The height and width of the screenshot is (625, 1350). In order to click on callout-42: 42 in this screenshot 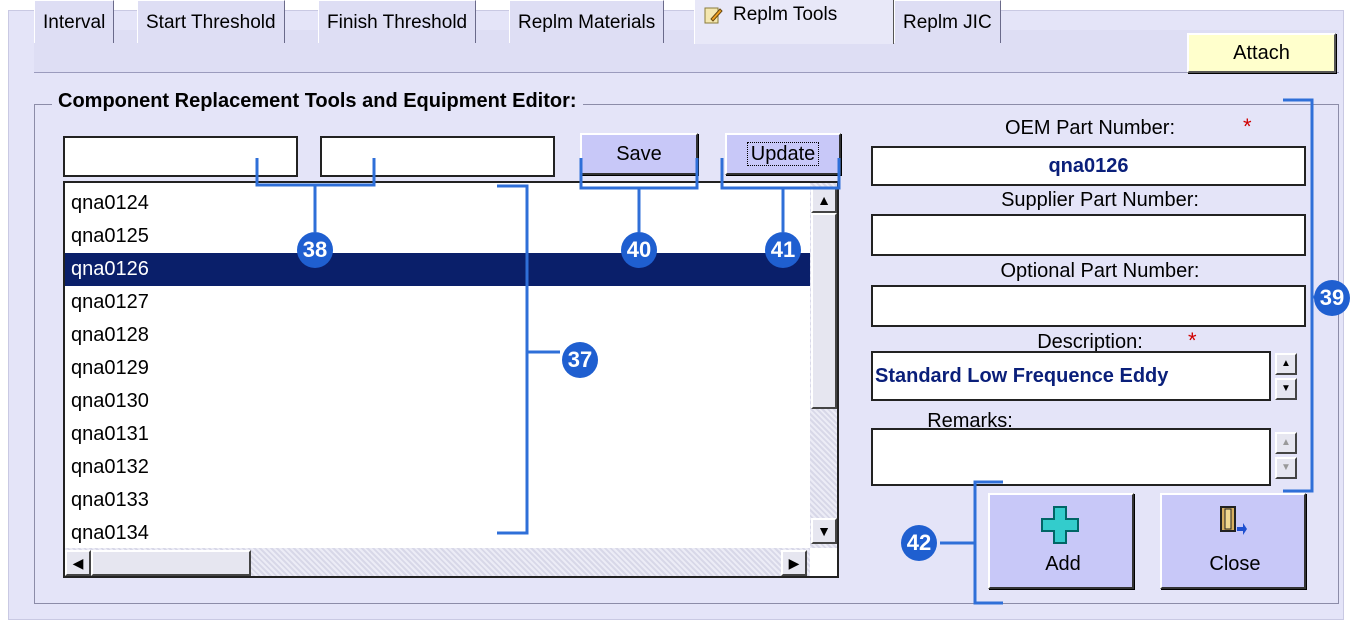, I will do `click(919, 543)`.